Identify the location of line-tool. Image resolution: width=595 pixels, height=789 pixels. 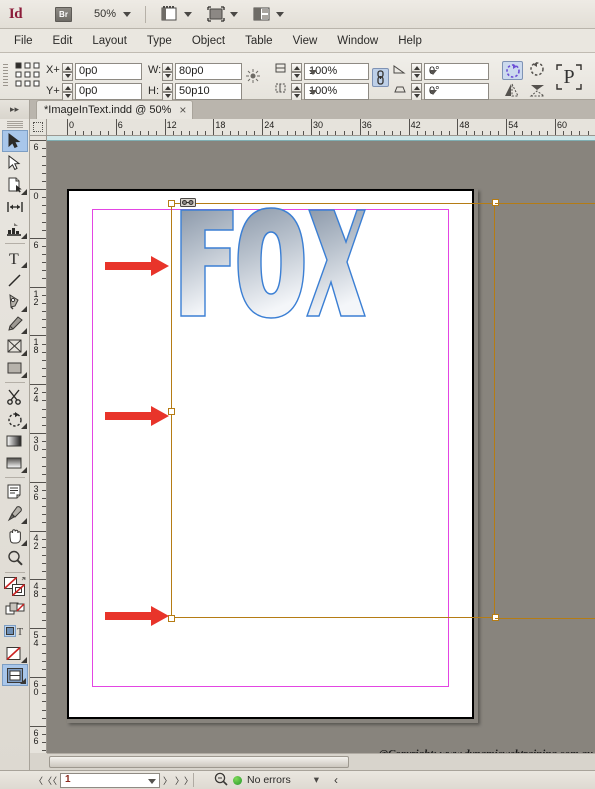
(15, 280).